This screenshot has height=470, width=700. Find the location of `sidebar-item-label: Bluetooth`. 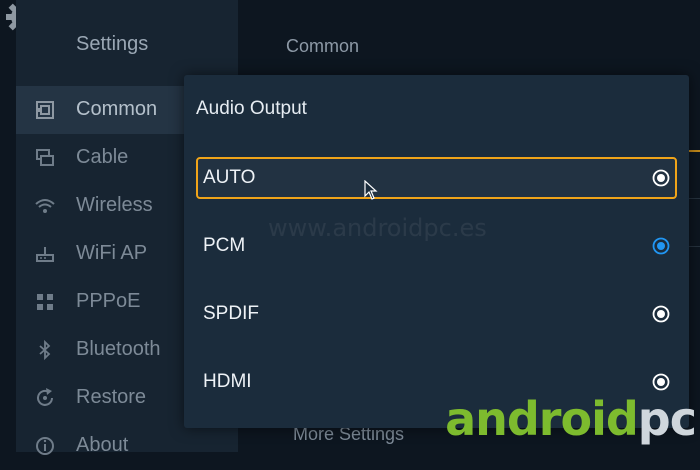

sidebar-item-label: Bluetooth is located at coordinates (118, 349).